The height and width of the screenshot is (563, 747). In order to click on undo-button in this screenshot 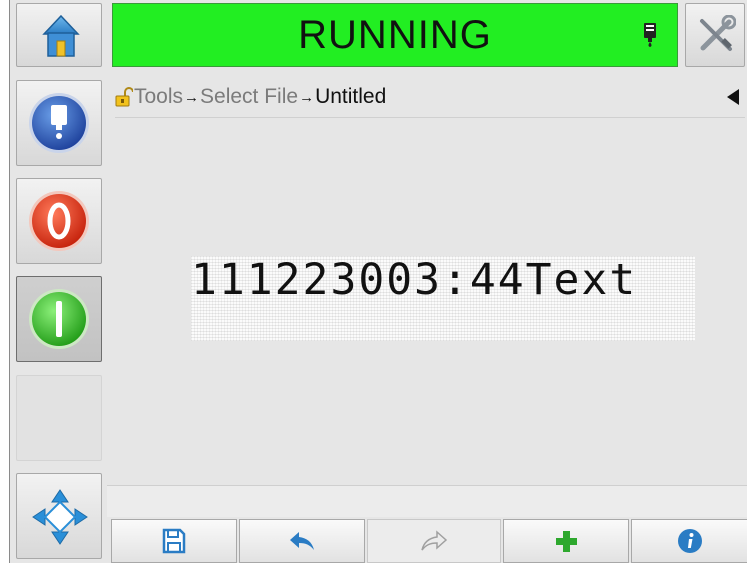, I will do `click(302, 541)`.